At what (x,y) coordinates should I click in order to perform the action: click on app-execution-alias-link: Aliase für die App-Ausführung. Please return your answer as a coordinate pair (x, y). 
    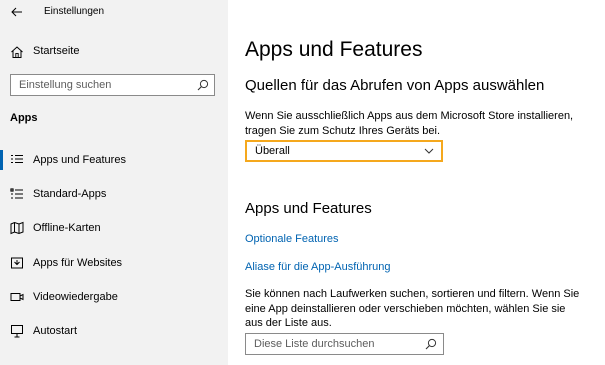
    Looking at the image, I should click on (318, 267).